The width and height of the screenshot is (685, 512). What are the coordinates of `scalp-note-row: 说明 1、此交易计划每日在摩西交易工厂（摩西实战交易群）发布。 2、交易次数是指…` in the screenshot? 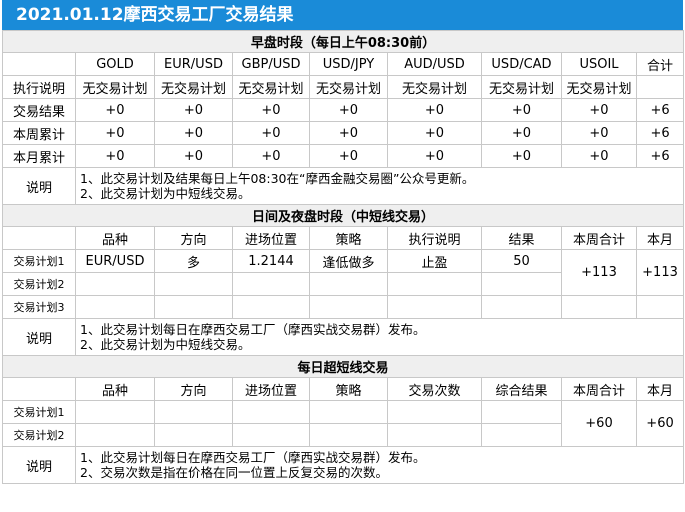 It's located at (343, 465).